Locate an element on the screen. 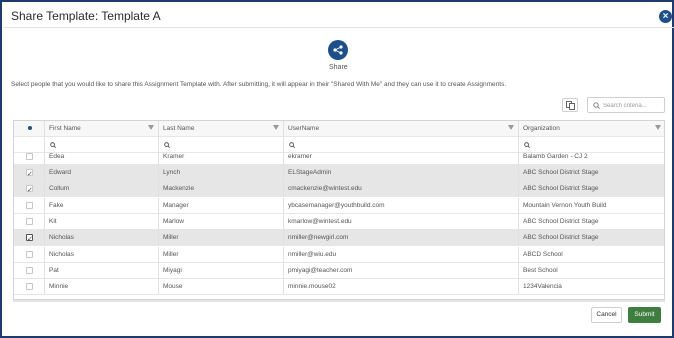 The image size is (674, 338). cell-first-name: Minnie is located at coordinates (102, 287).